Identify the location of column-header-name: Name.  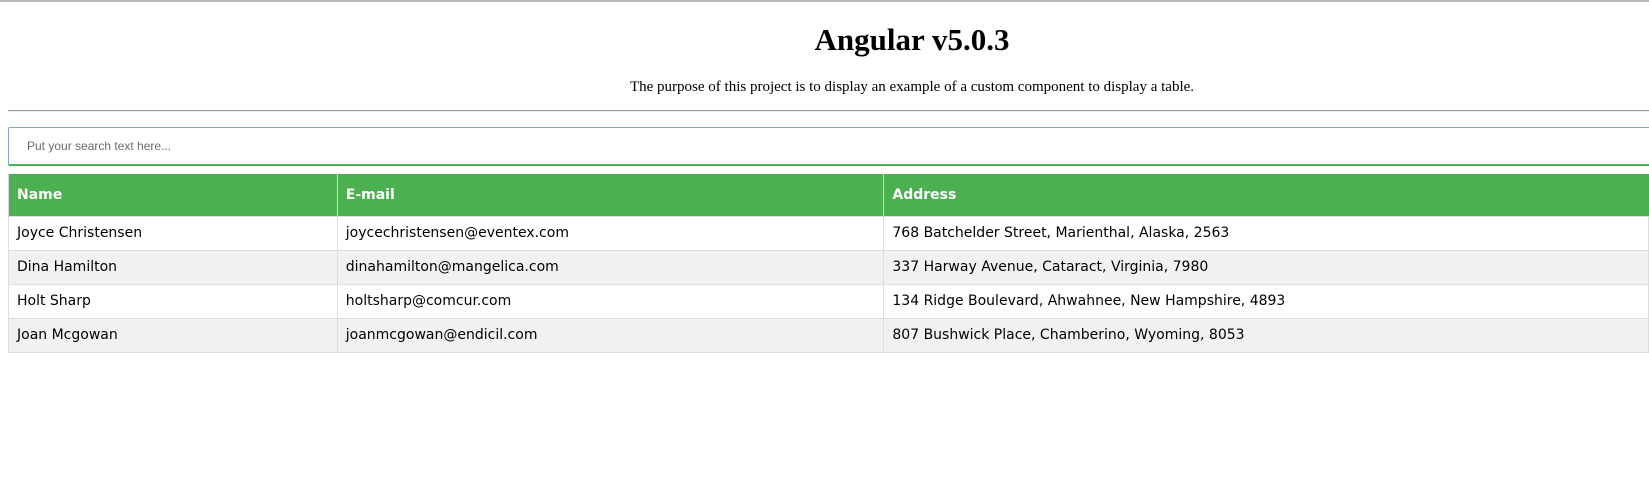
(173, 195).